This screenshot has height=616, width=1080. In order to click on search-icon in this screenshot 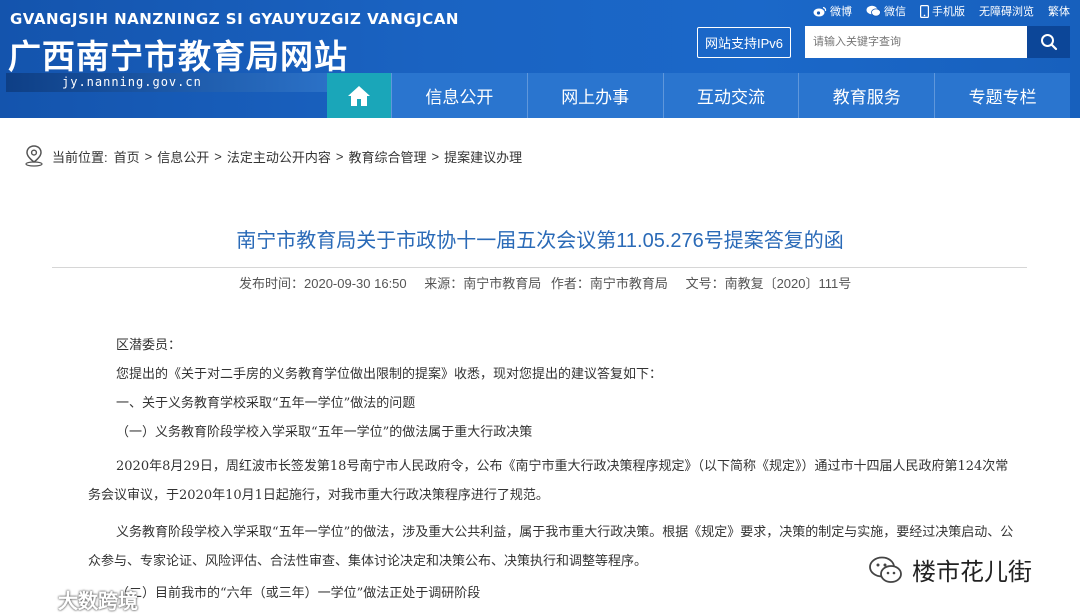, I will do `click(1048, 42)`.